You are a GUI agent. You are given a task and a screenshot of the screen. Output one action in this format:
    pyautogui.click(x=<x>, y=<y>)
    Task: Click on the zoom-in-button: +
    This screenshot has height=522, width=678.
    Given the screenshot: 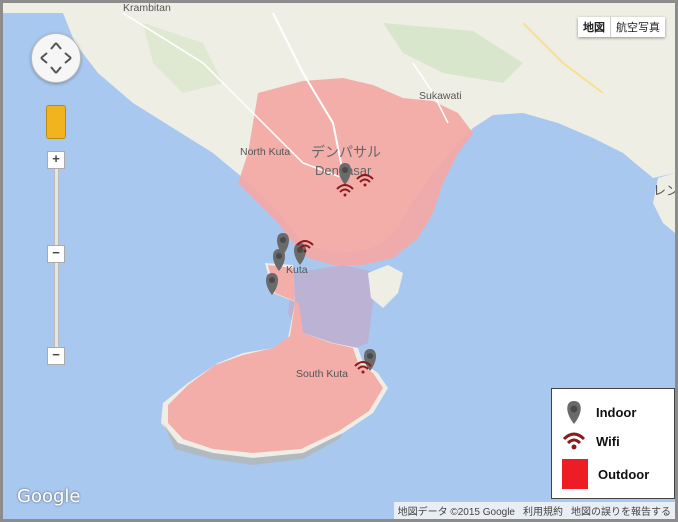 What is the action you would take?
    pyautogui.click(x=56, y=160)
    